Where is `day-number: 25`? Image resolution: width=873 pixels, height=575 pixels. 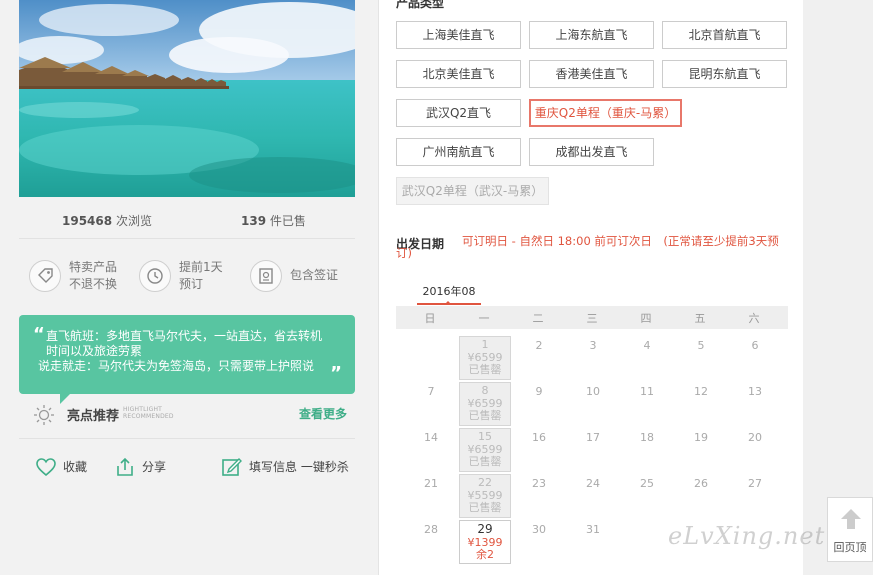
day-number: 25 is located at coordinates (647, 483).